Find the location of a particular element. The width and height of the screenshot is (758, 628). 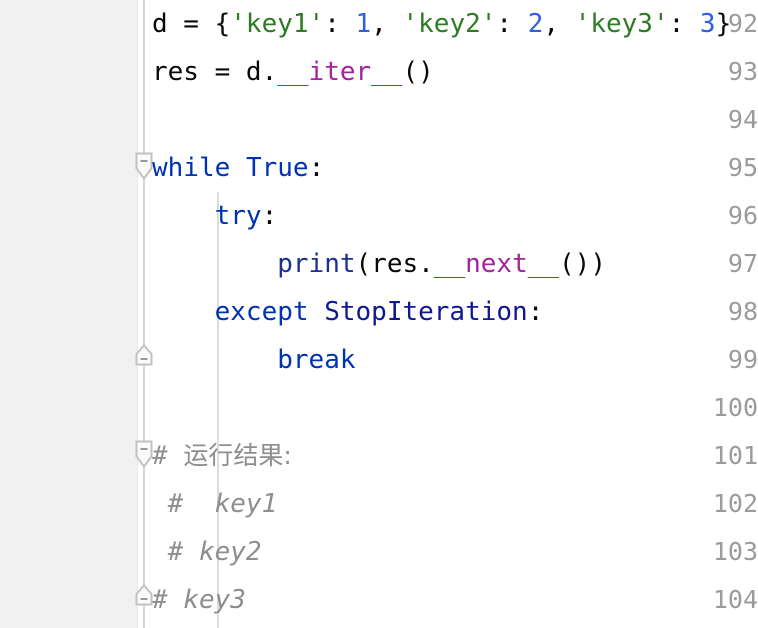

code-token-comment: # key2 is located at coordinates (207, 552).